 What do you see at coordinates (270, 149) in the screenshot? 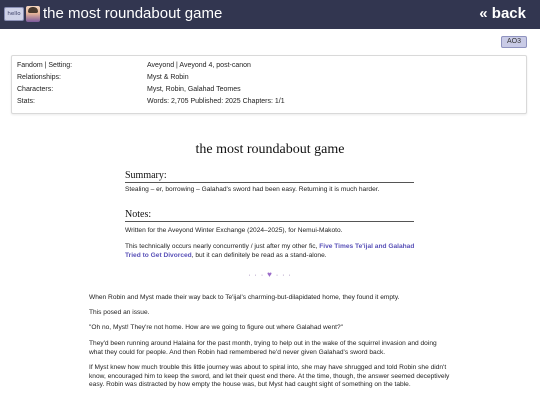
I see `work-title: the most roundabout game` at bounding box center [270, 149].